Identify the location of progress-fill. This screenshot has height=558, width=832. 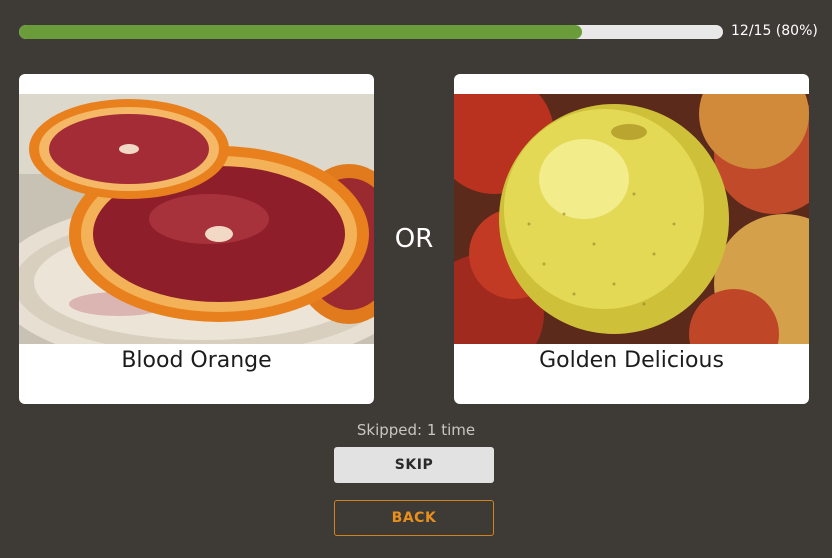
(301, 32).